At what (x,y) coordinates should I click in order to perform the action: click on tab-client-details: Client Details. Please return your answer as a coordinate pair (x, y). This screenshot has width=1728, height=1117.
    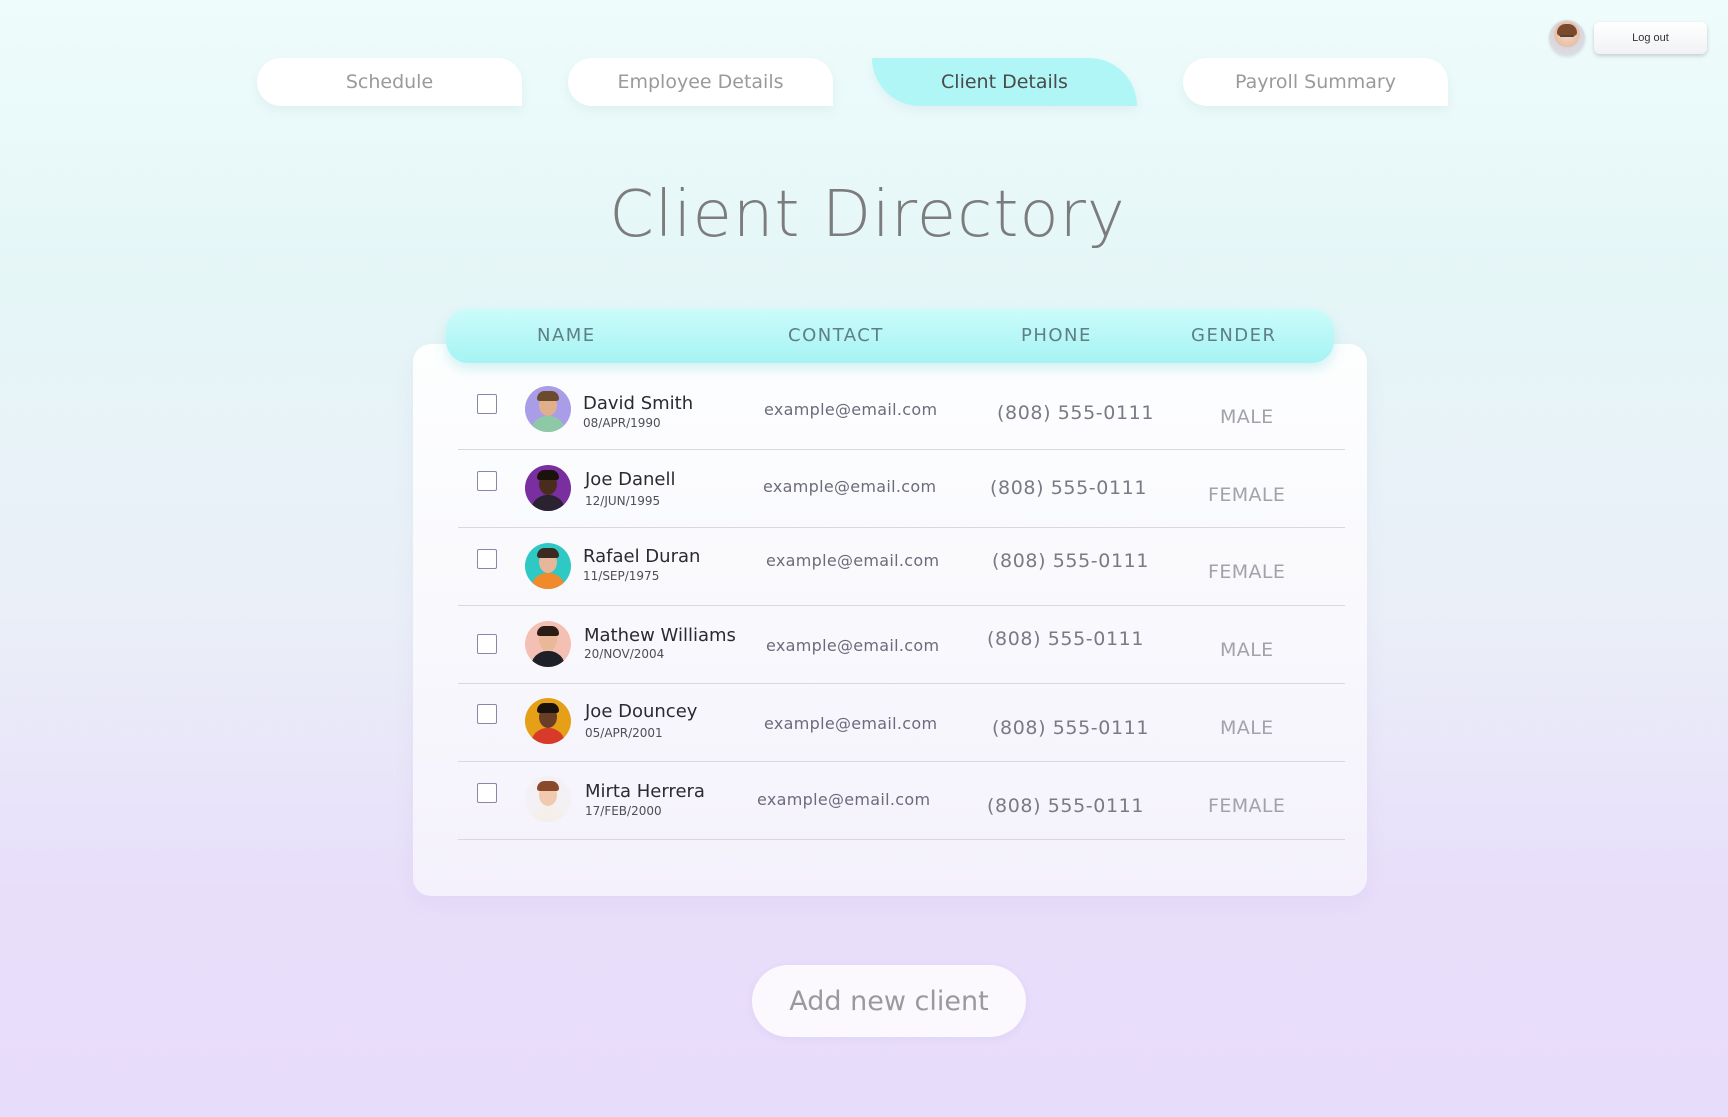
    Looking at the image, I should click on (1004, 82).